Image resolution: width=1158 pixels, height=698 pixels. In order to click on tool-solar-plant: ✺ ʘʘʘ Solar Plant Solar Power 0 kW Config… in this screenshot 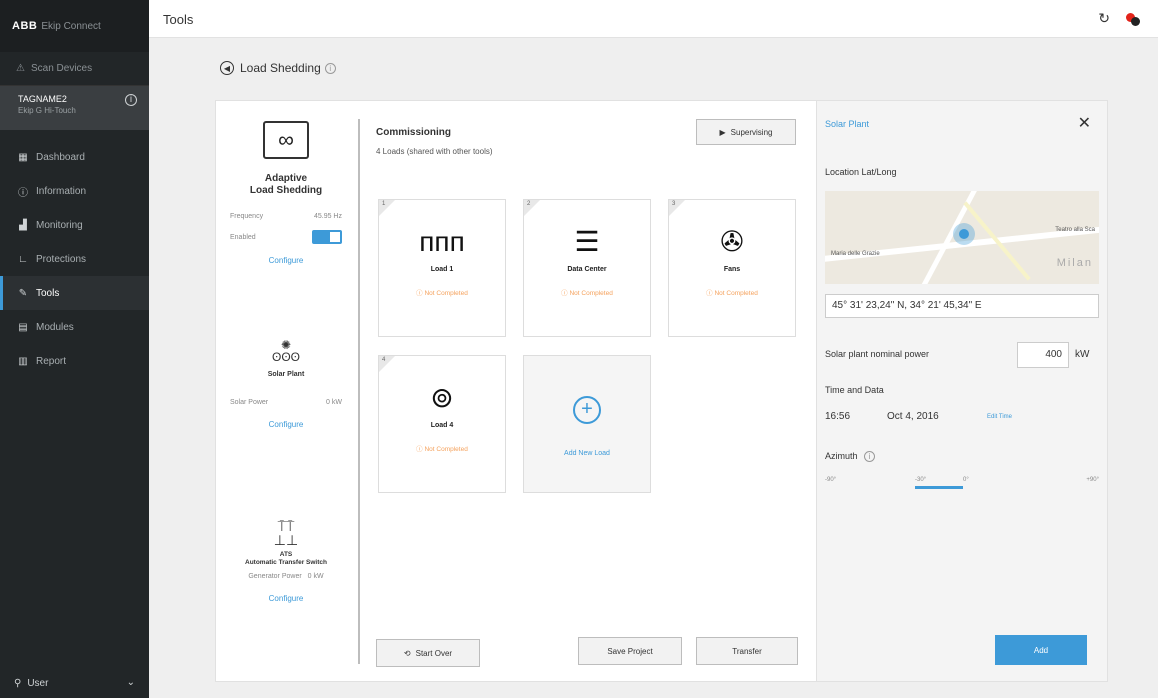, I will do `click(286, 384)`.